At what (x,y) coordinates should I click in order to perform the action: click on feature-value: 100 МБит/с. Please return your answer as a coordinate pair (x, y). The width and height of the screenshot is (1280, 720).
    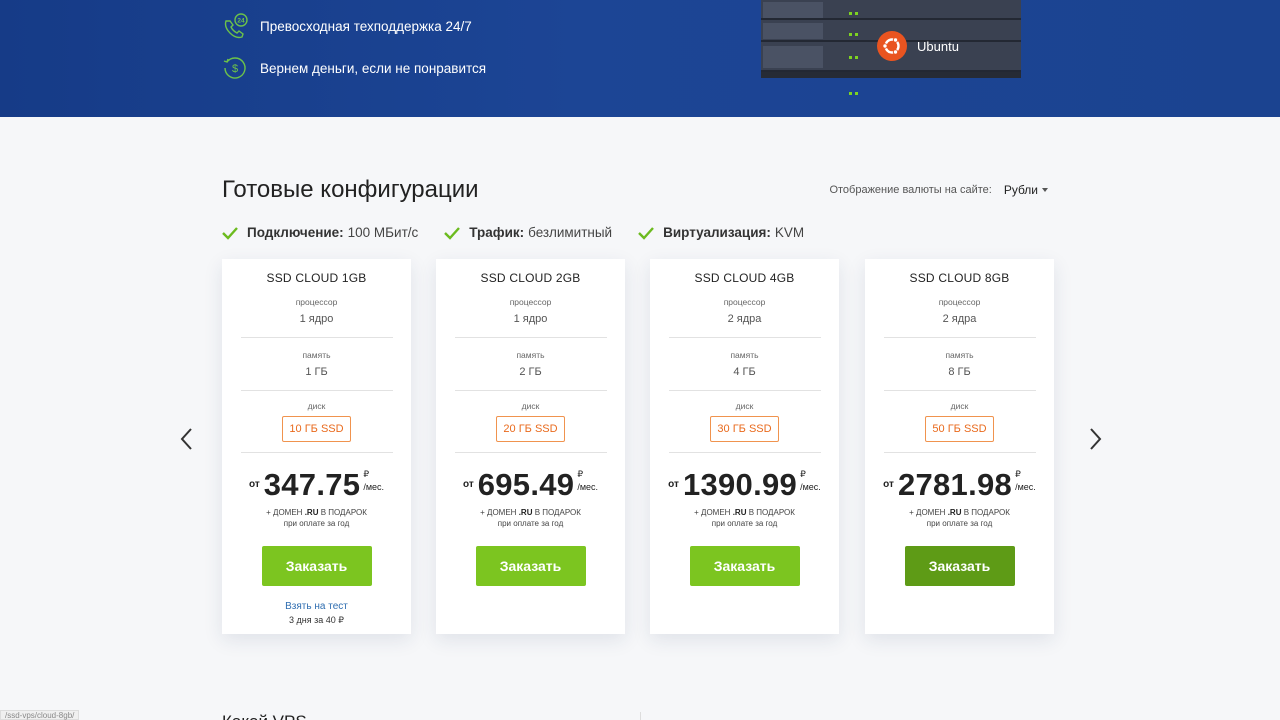
    Looking at the image, I should click on (383, 232).